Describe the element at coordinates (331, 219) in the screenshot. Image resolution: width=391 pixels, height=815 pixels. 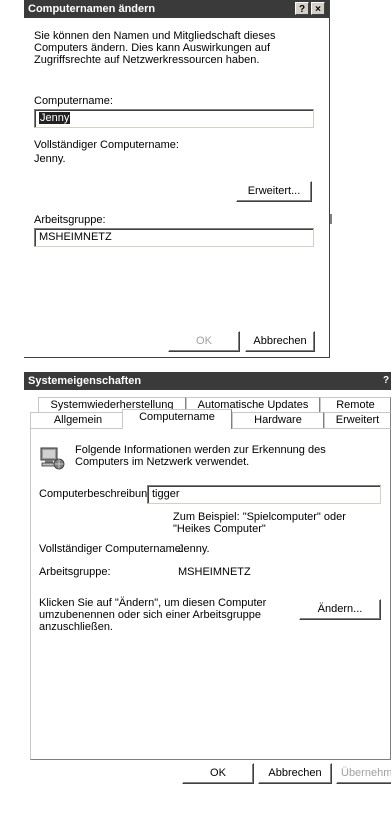
I see `background-edge` at that location.